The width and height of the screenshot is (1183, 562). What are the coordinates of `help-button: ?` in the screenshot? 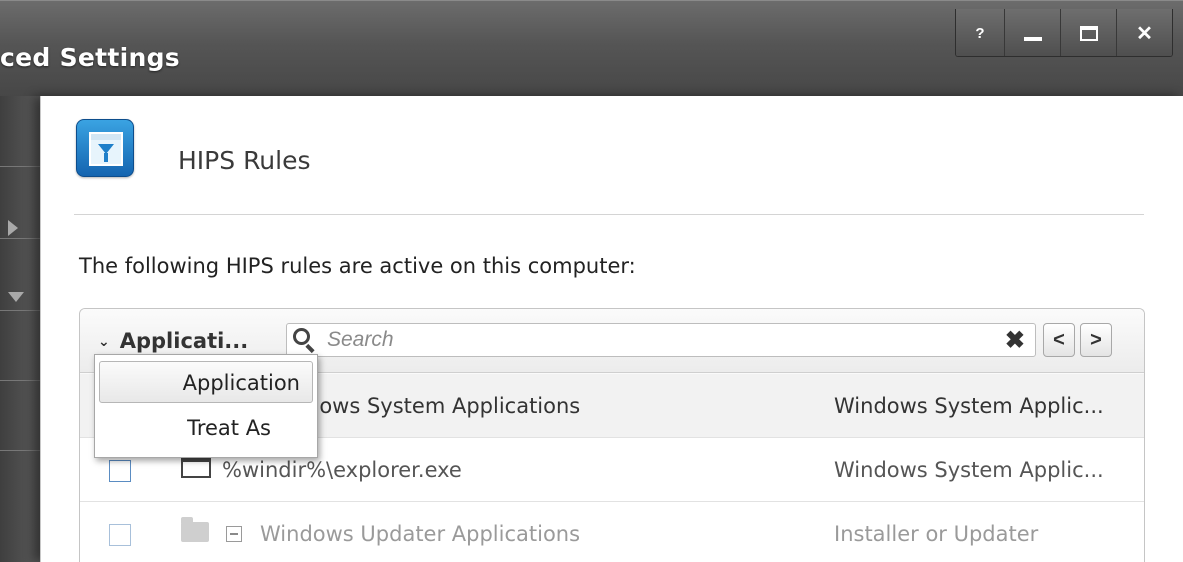 It's located at (980, 32).